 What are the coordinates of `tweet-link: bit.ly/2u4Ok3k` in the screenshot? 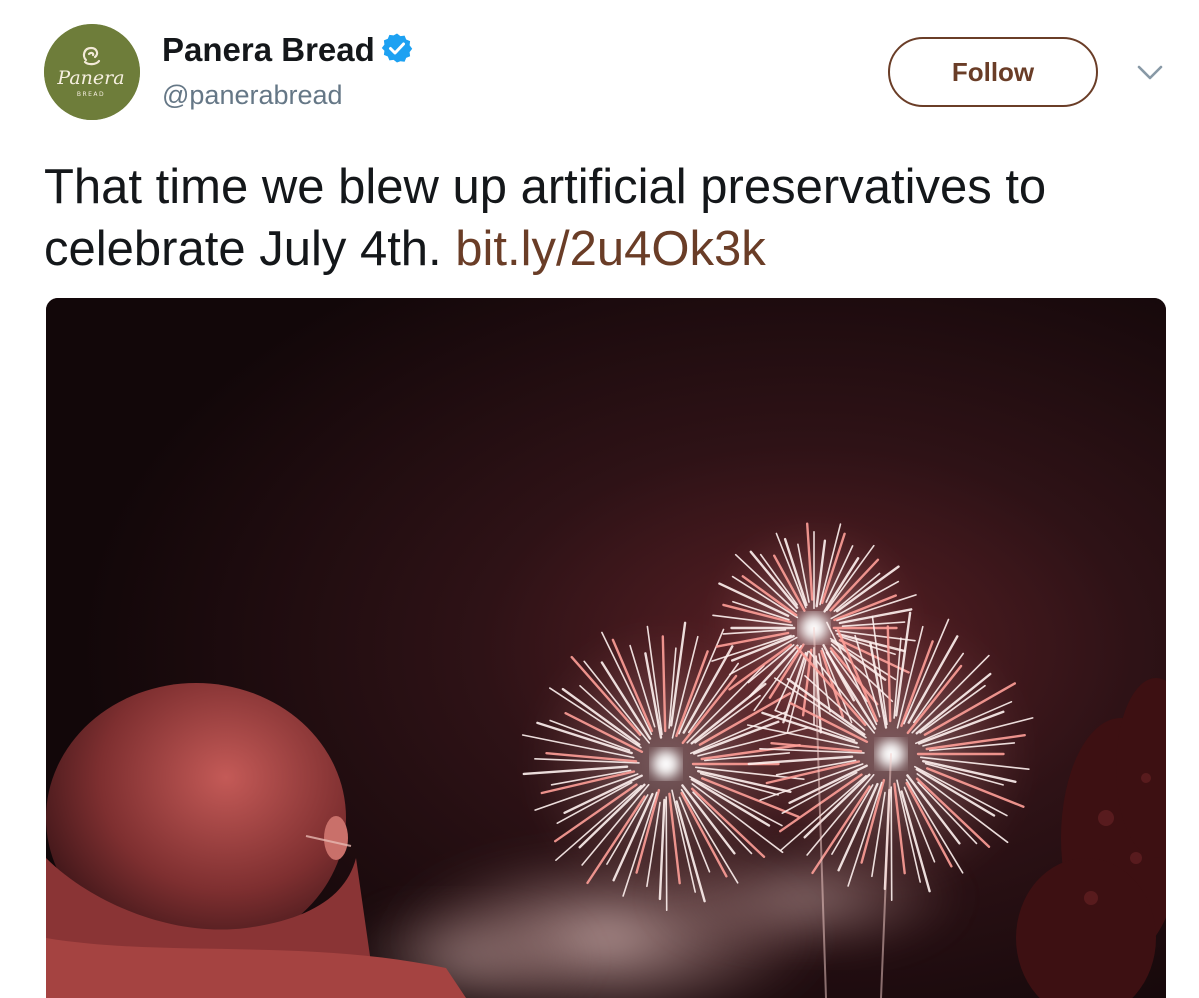 It's located at (610, 249).